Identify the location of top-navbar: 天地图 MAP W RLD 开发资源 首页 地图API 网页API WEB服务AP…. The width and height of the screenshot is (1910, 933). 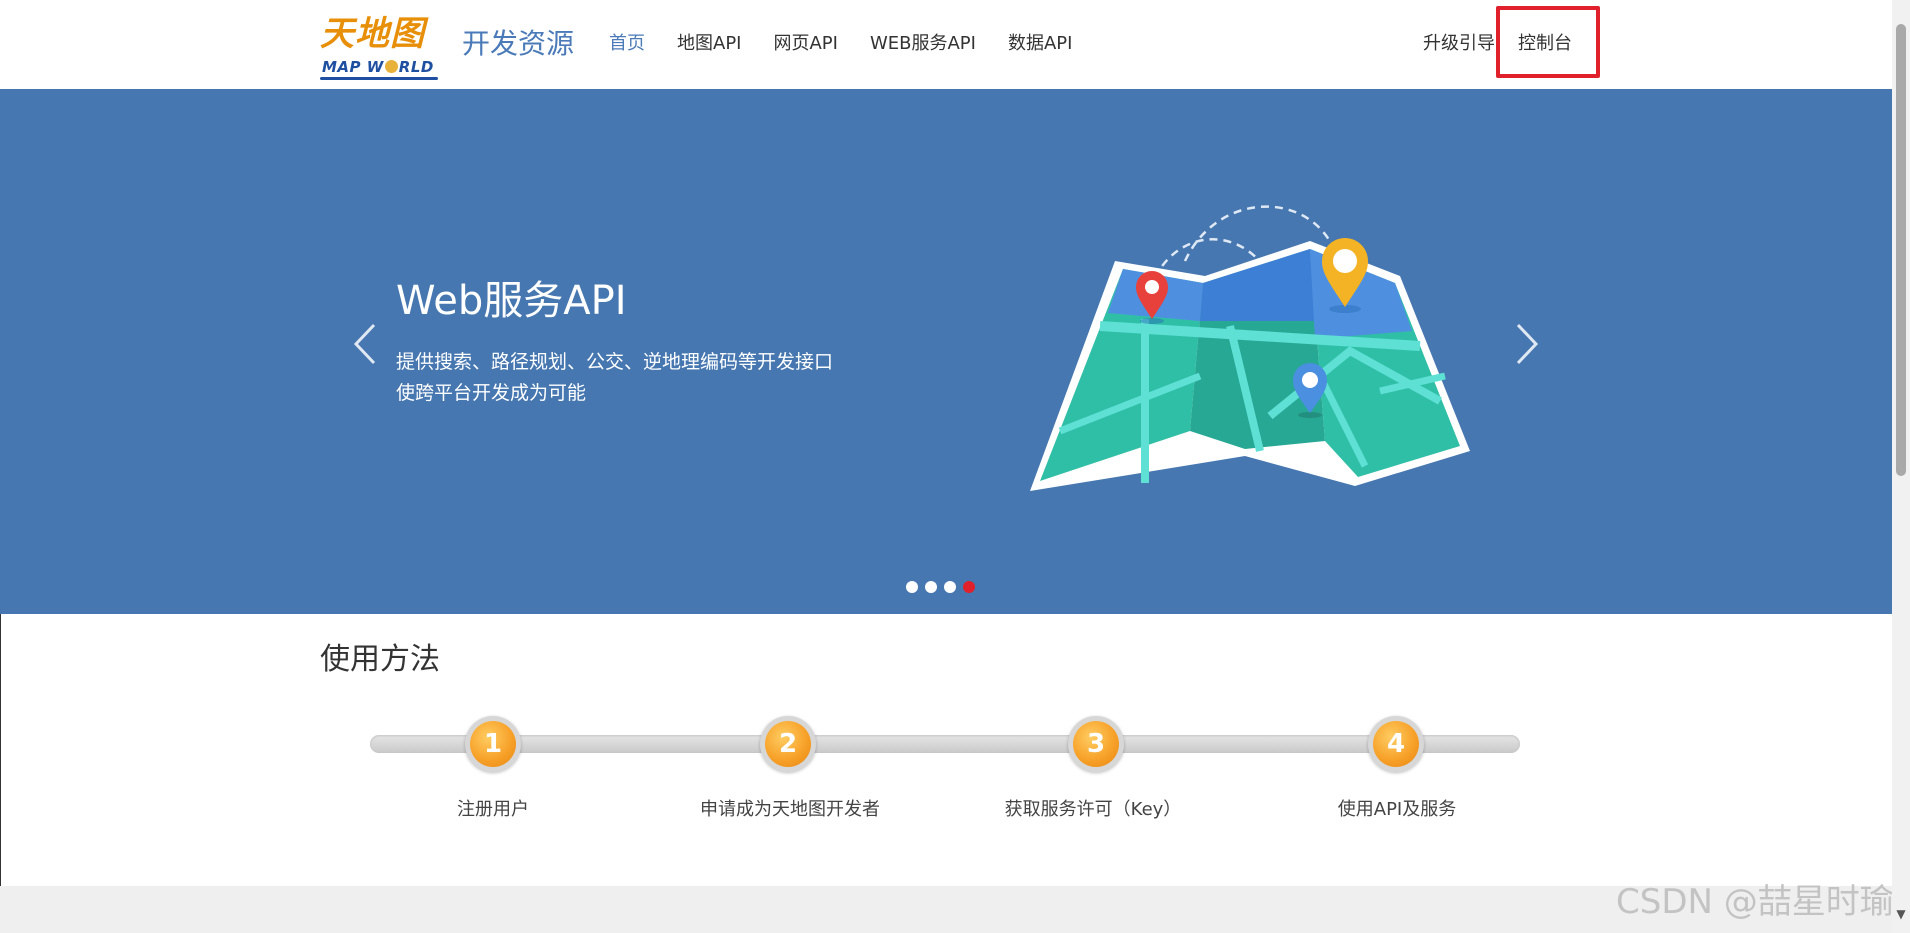
(946, 45).